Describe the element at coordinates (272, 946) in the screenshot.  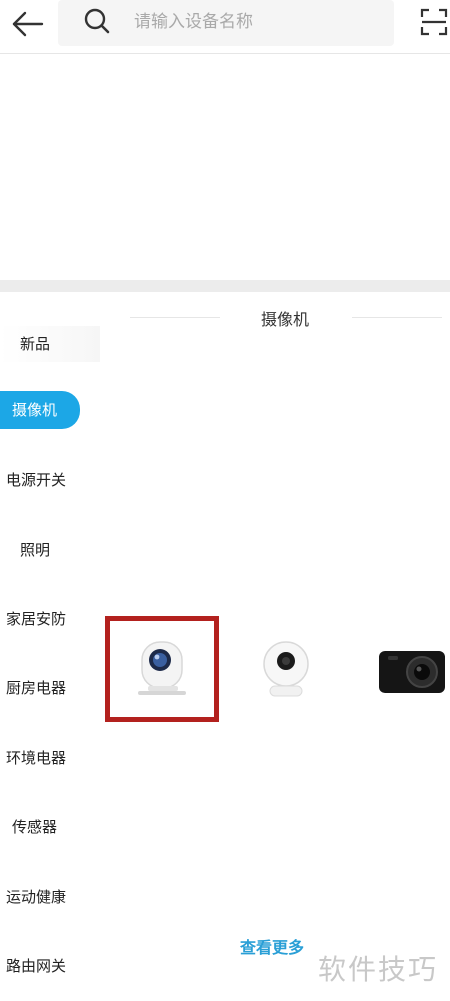
I see `view-more-link: 查看更多` at that location.